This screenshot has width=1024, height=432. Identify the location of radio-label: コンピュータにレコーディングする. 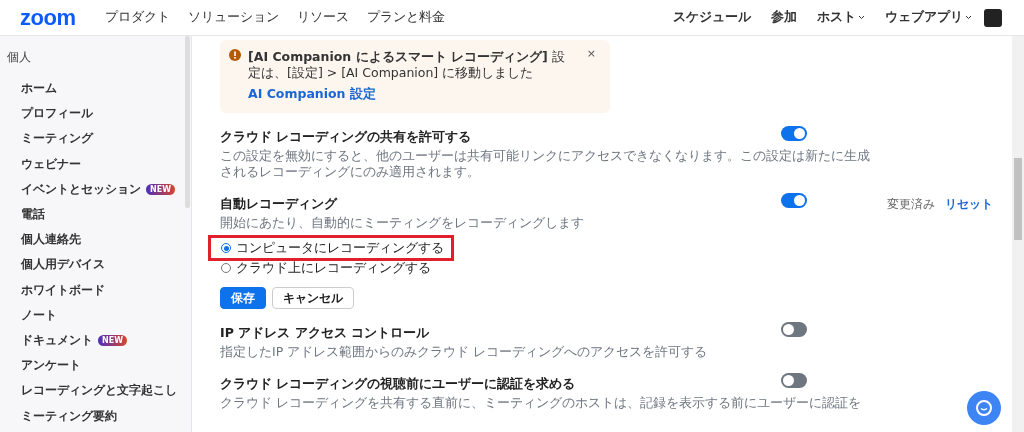
(340, 248).